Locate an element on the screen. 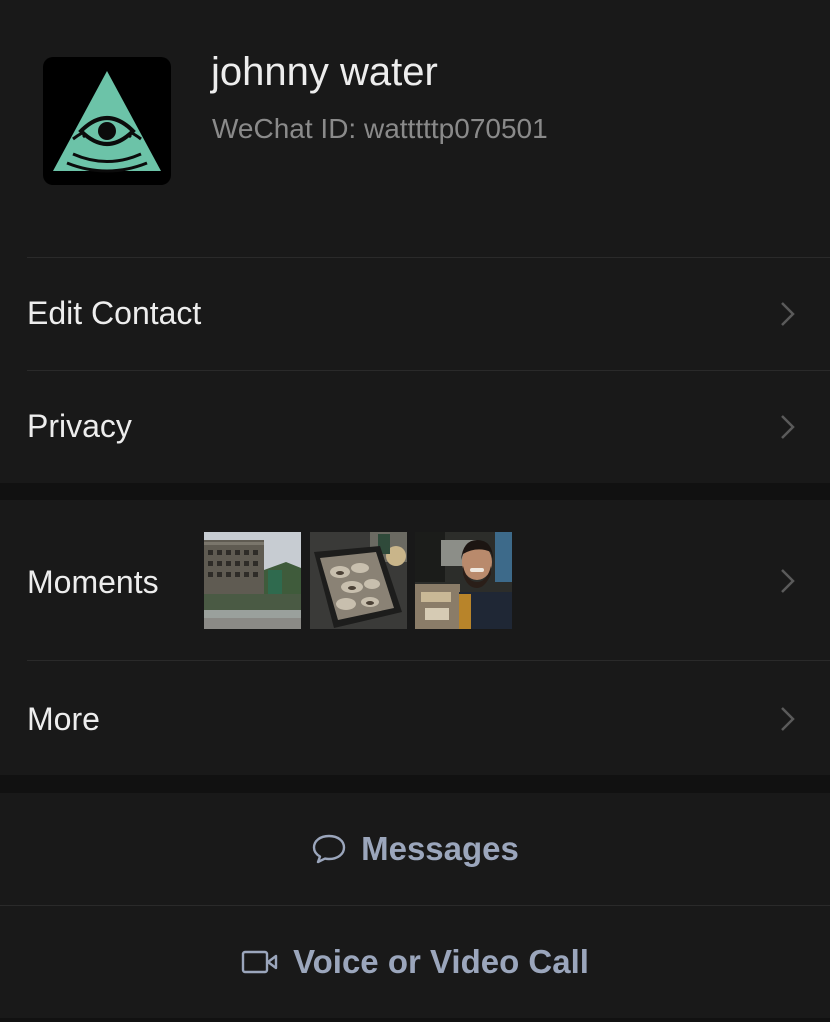 This screenshot has height=1022, width=830. chat-bubble-icon is located at coordinates (329, 849).